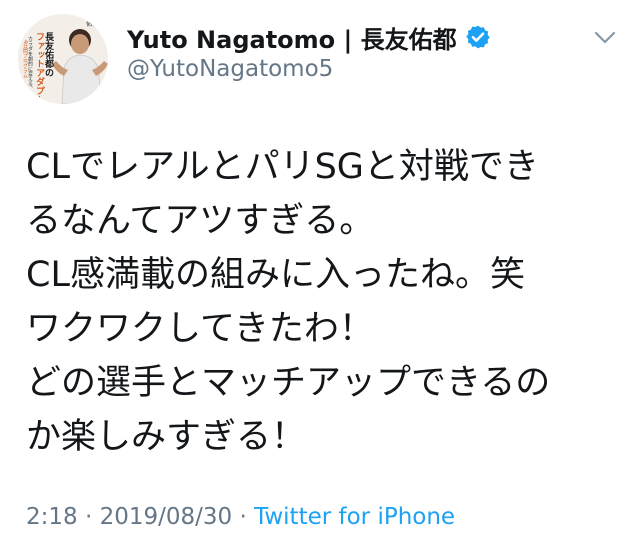  I want to click on tweet-date: 2019/08/30, so click(166, 517).